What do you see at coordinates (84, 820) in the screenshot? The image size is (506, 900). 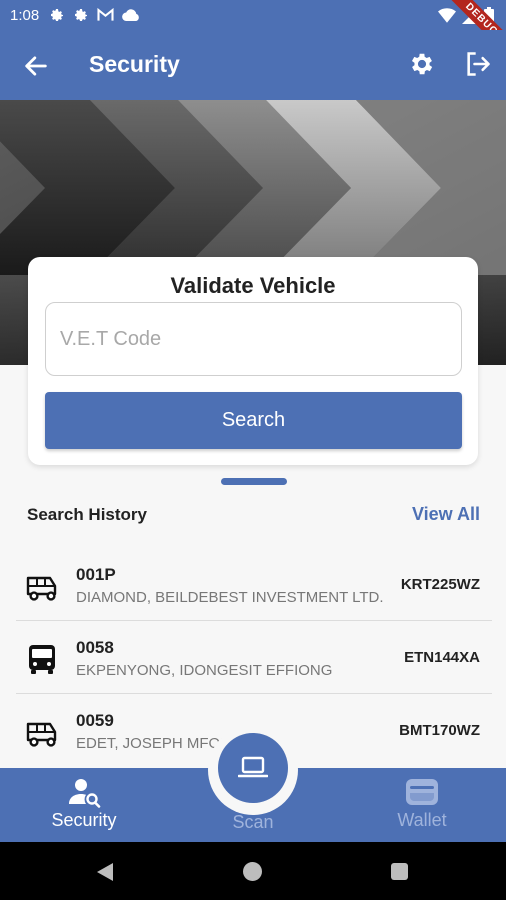 I see `nav-label-security: Security` at bounding box center [84, 820].